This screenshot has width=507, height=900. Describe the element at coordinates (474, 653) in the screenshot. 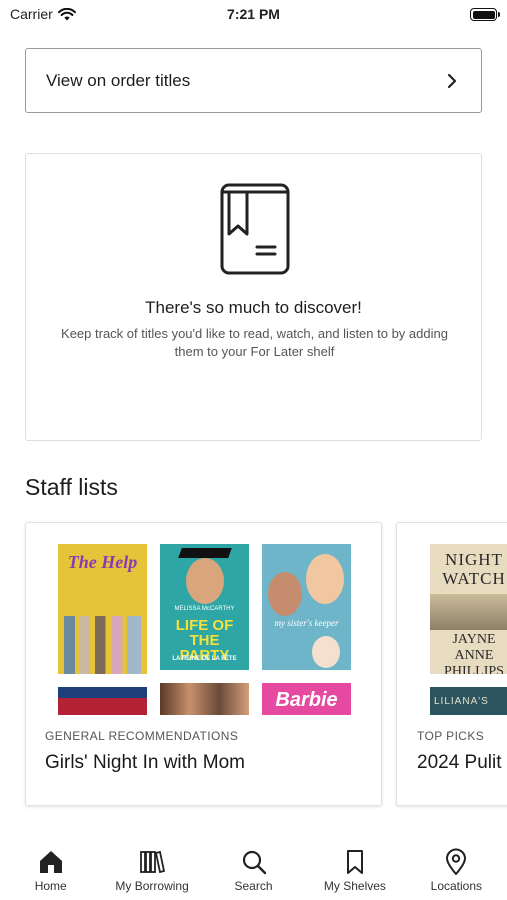

I see `cover-author: JAYNE ANNE PHILLIPS` at that location.